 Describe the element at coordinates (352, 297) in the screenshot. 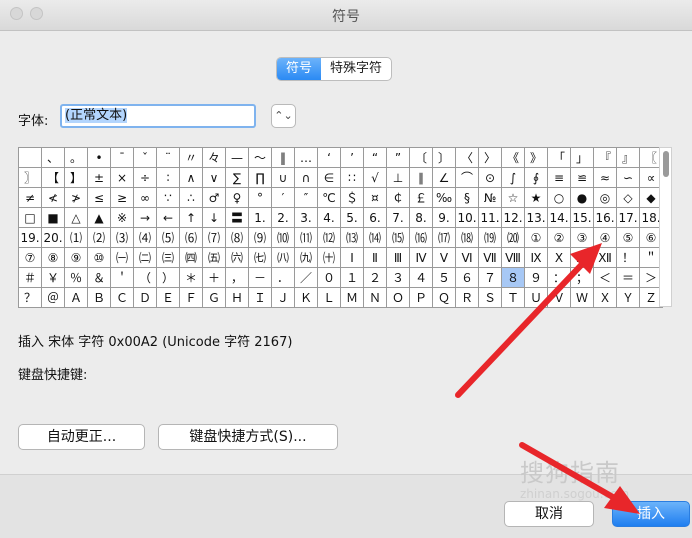

I see `symbol-cell: Ｍ` at that location.